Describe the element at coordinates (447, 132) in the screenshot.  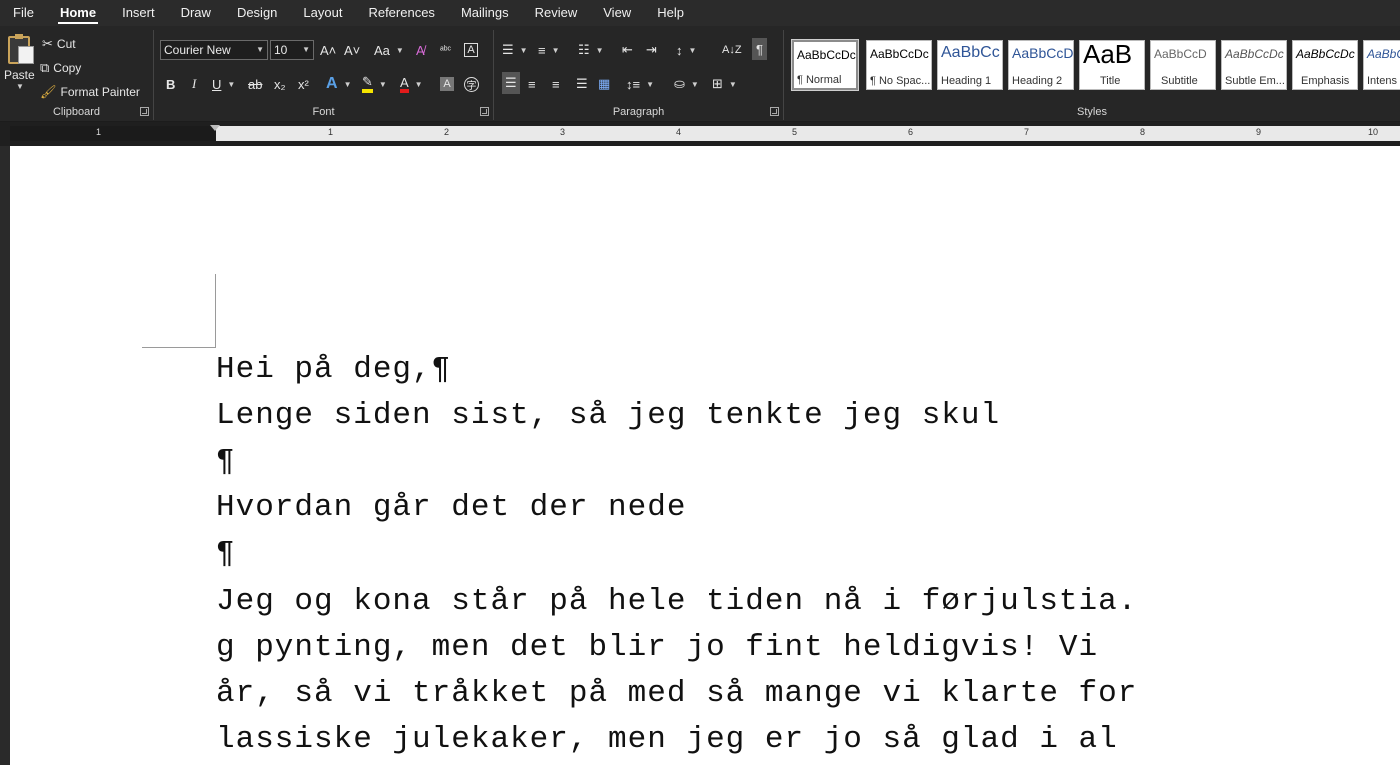
I see `ruler-number: 2` at that location.